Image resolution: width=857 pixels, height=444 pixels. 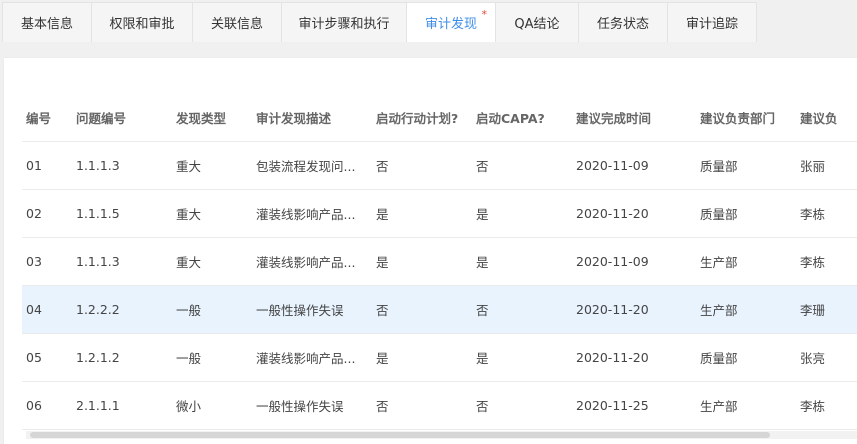 What do you see at coordinates (612, 405) in the screenshot?
I see `cell-due-date: 2020-11-25` at bounding box center [612, 405].